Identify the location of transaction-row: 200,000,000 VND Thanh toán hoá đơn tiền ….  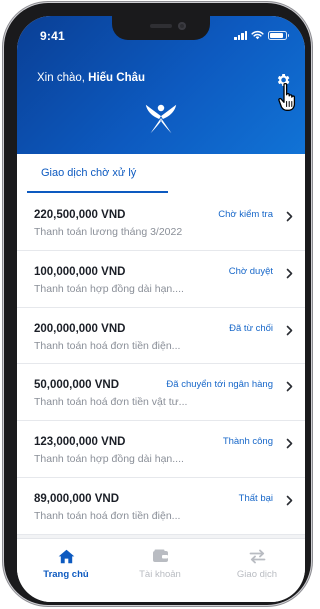
(161, 336).